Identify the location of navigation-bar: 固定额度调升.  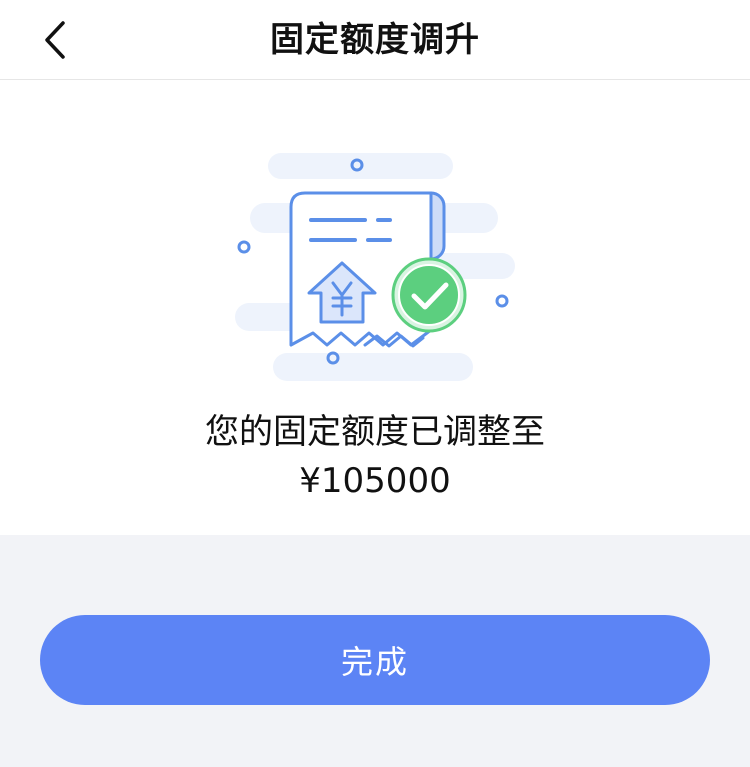
(375, 40).